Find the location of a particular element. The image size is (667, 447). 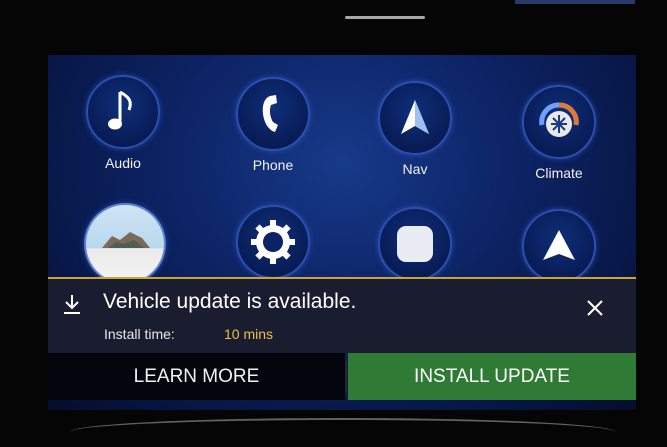

app-square-icon is located at coordinates (415, 244).